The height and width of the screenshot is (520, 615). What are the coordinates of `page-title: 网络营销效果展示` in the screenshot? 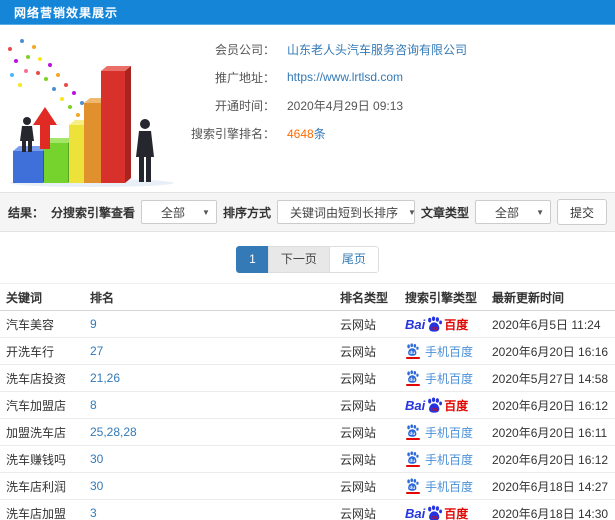 It's located at (66, 12).